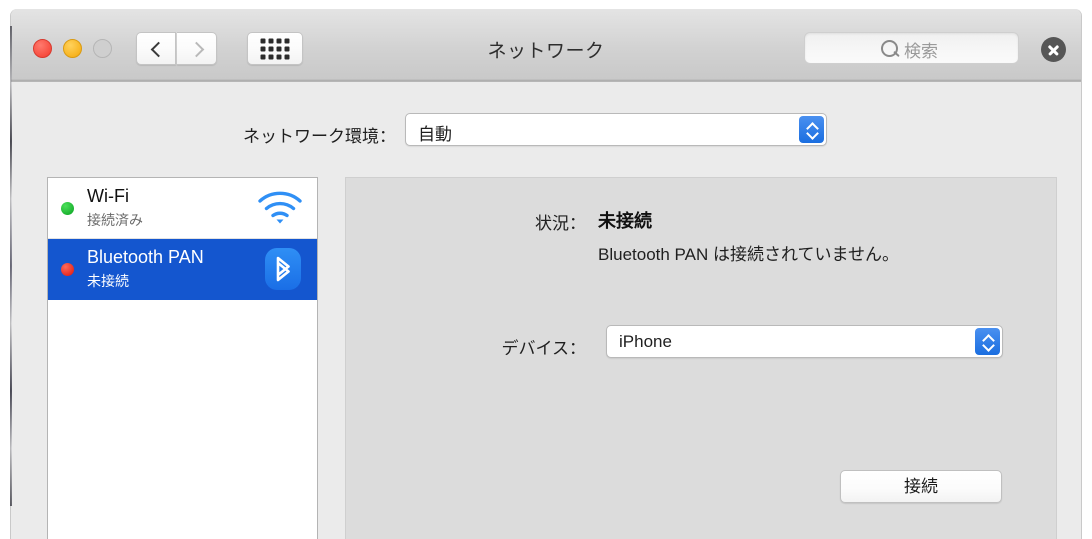 The width and height of the screenshot is (1092, 539). I want to click on search-placeholder: 検索, so click(921, 51).